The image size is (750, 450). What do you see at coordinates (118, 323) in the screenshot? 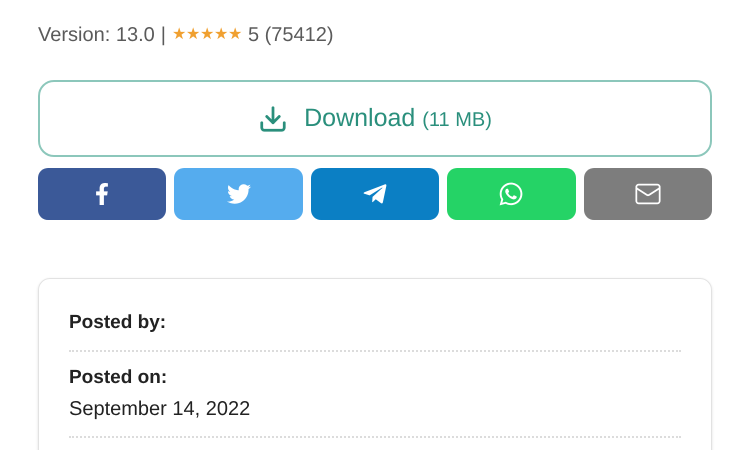
I see `detail-label: Posted by:` at bounding box center [118, 323].